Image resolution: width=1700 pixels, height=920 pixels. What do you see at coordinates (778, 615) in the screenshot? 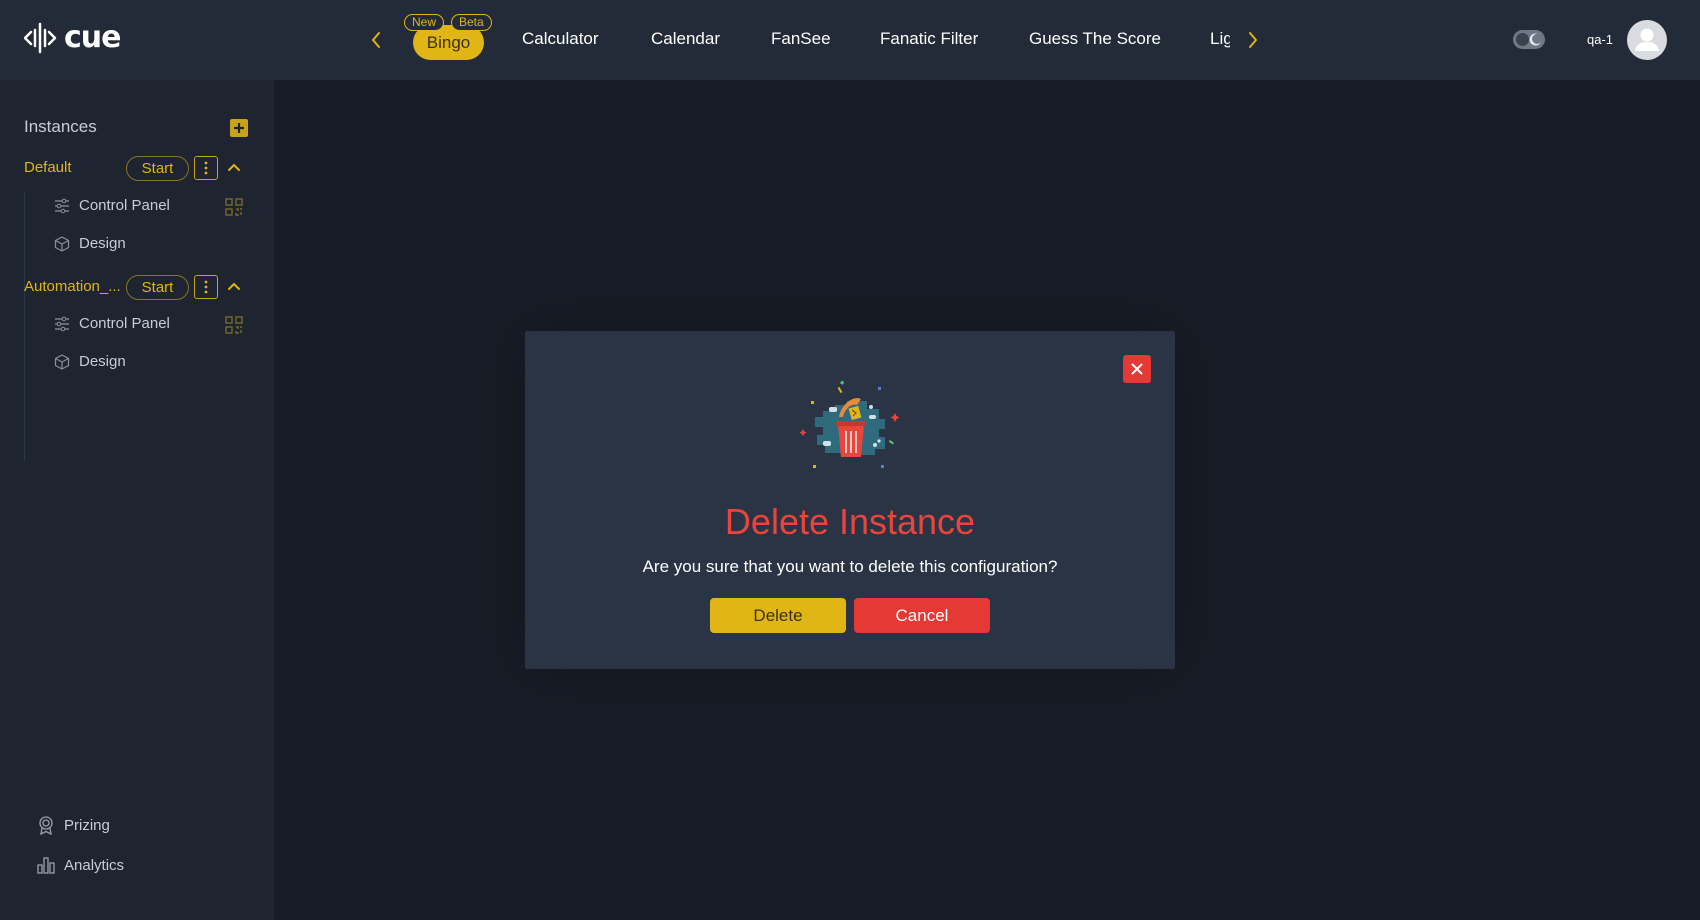
I see `delete-button: Delete` at bounding box center [778, 615].